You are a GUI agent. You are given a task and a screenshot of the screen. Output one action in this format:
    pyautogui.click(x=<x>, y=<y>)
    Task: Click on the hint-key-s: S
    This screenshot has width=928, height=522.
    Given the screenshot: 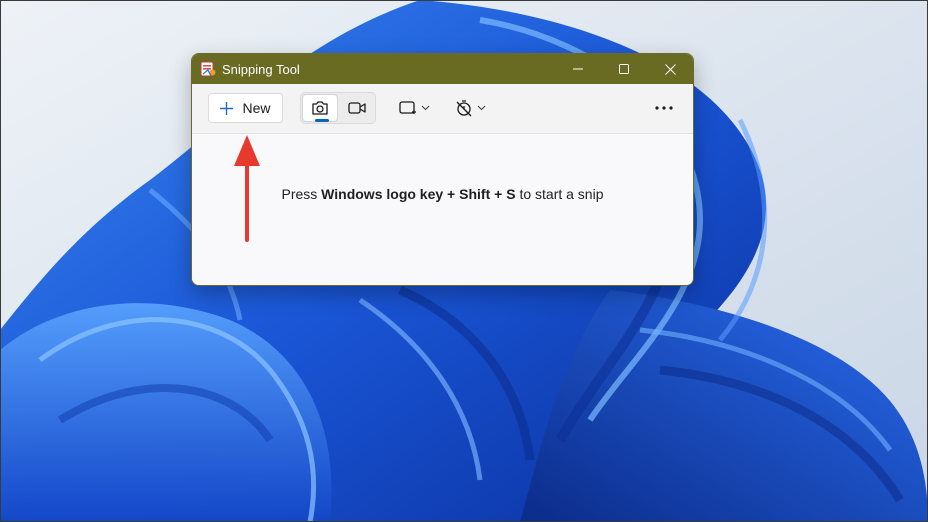 What is the action you would take?
    pyautogui.click(x=511, y=194)
    